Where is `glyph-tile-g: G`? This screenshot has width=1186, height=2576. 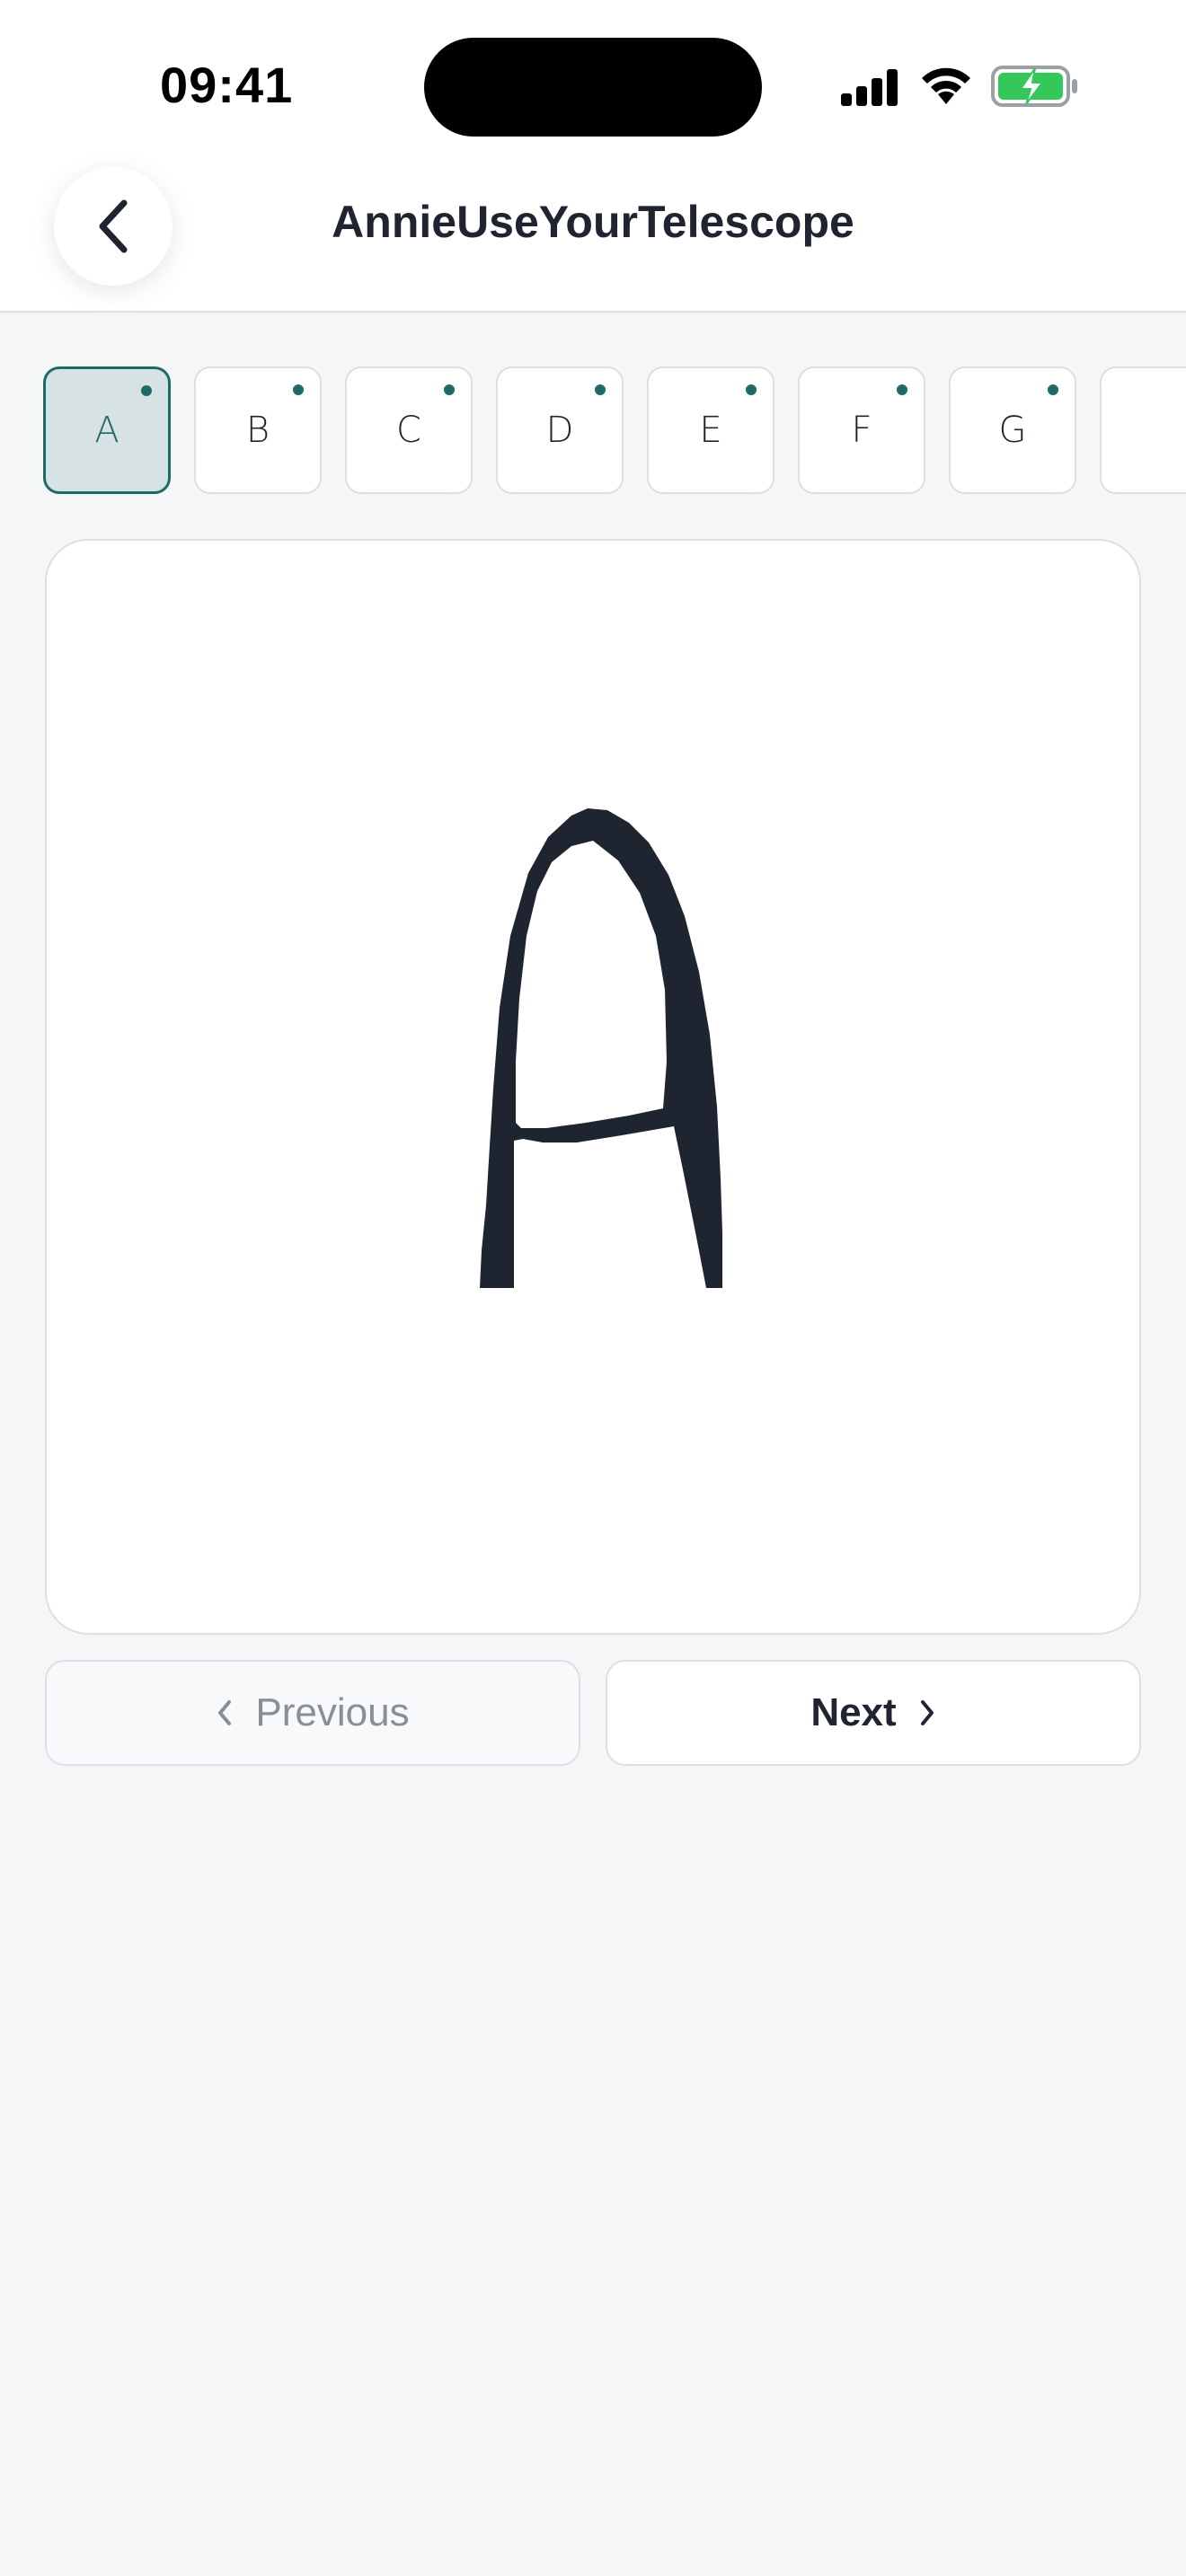
glyph-tile-g: G is located at coordinates (1013, 430).